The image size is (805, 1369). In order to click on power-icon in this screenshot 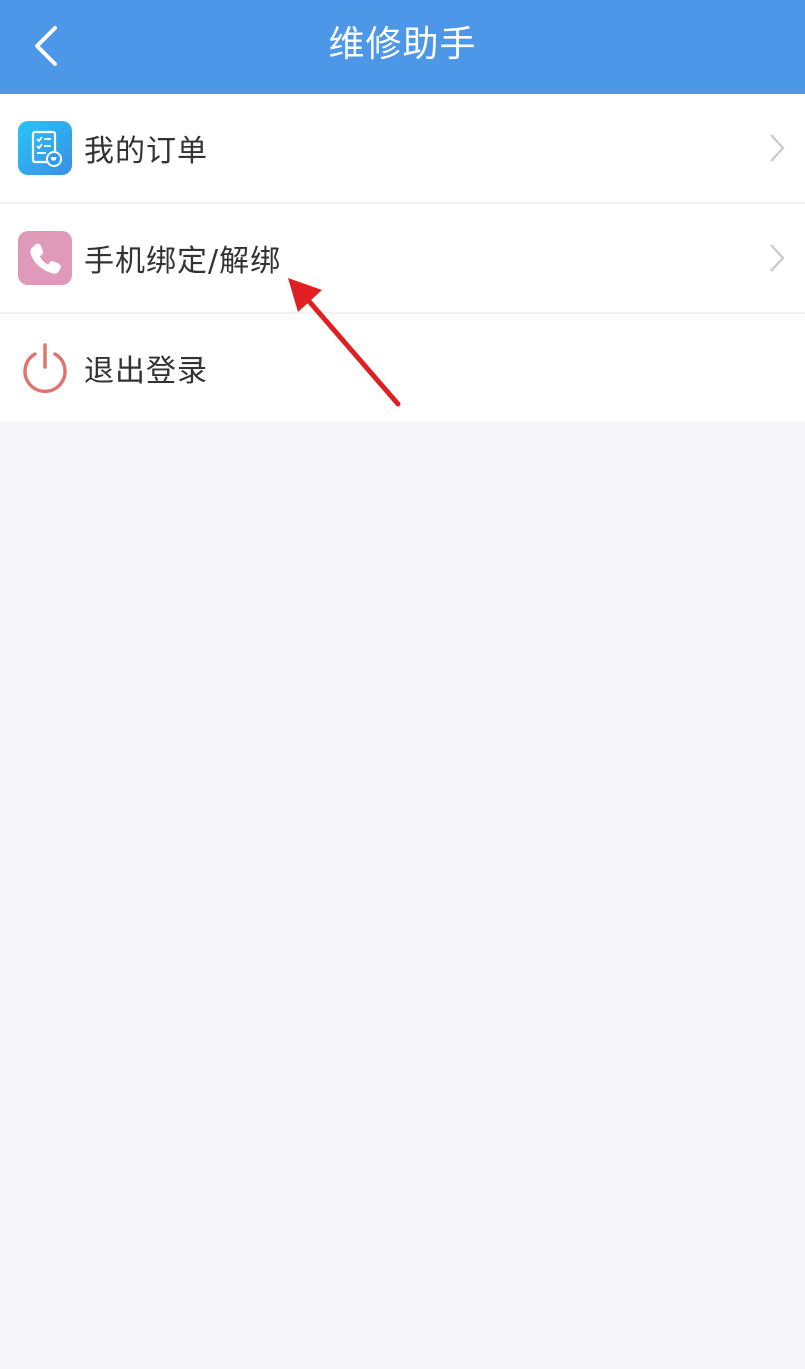, I will do `click(45, 368)`.